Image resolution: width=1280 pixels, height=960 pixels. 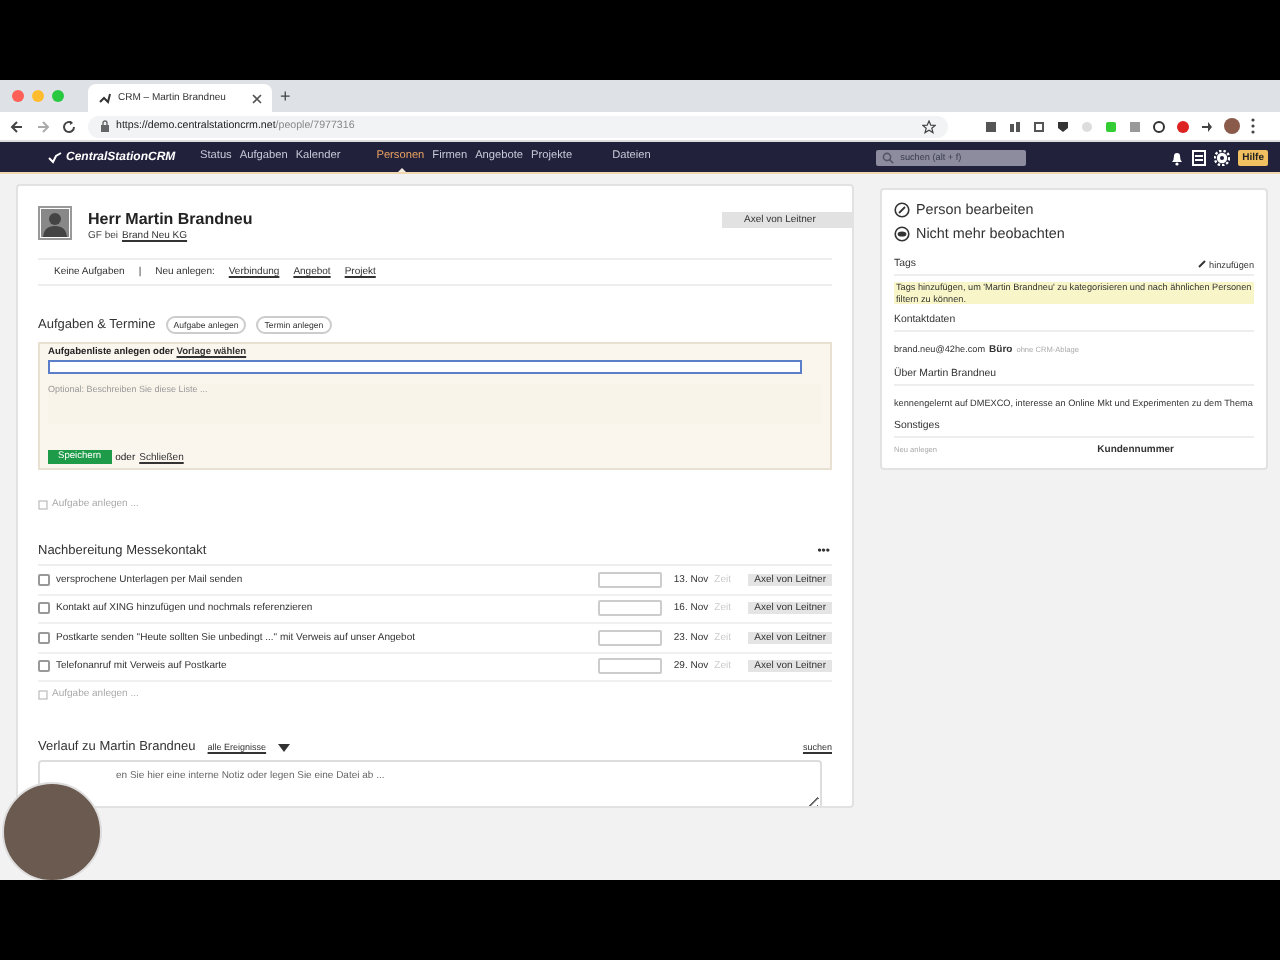 I want to click on lock-icon, so click(x=105, y=126).